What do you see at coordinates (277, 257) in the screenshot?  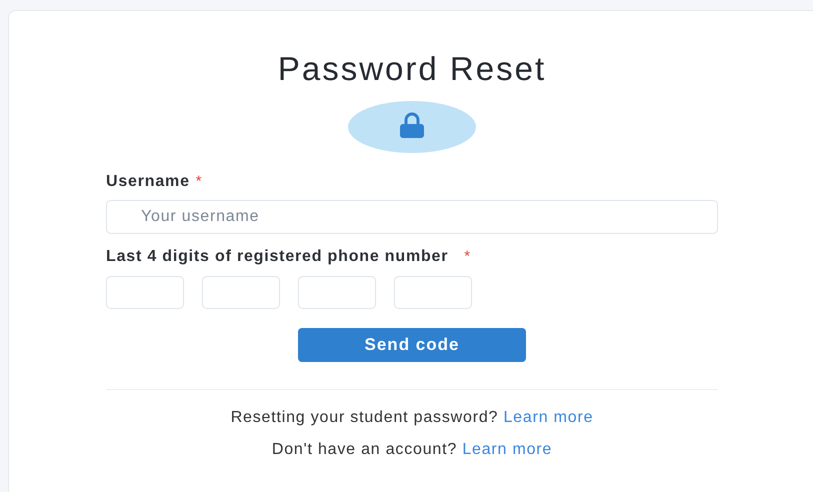 I see `field-label: Last 4 digits of registered phone number` at bounding box center [277, 257].